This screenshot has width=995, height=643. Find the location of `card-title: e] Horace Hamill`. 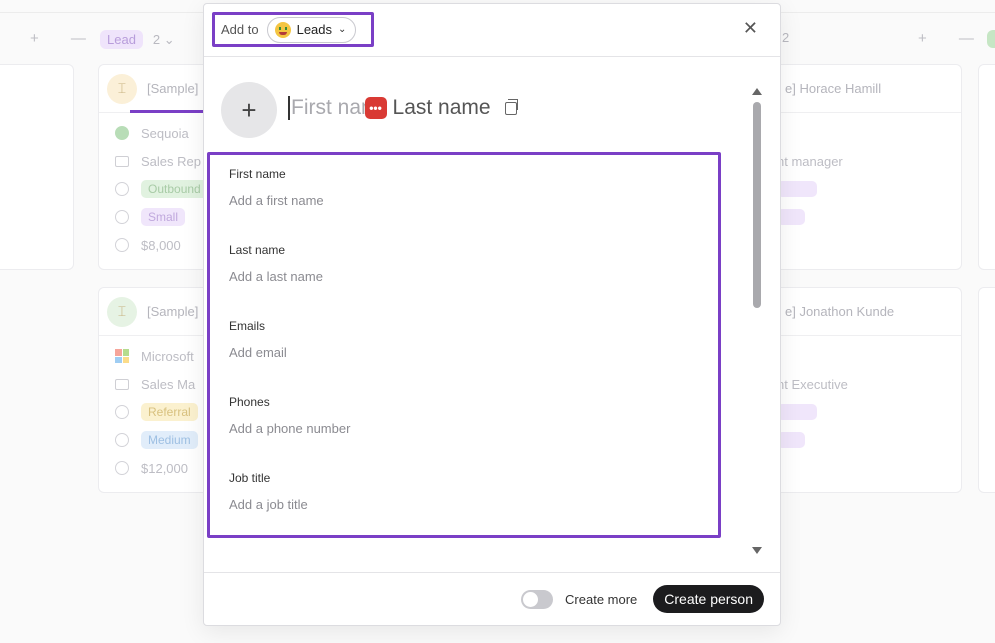

card-title: e] Horace Hamill is located at coordinates (833, 88).